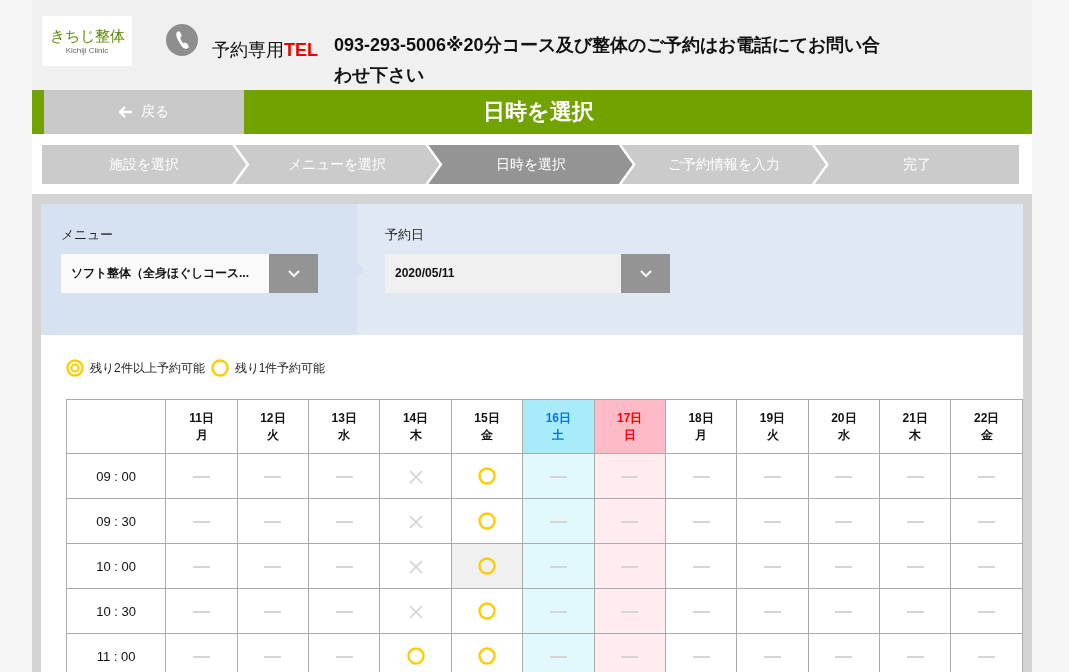  What do you see at coordinates (915, 426) in the screenshot?
I see `day-header: 21日 木` at bounding box center [915, 426].